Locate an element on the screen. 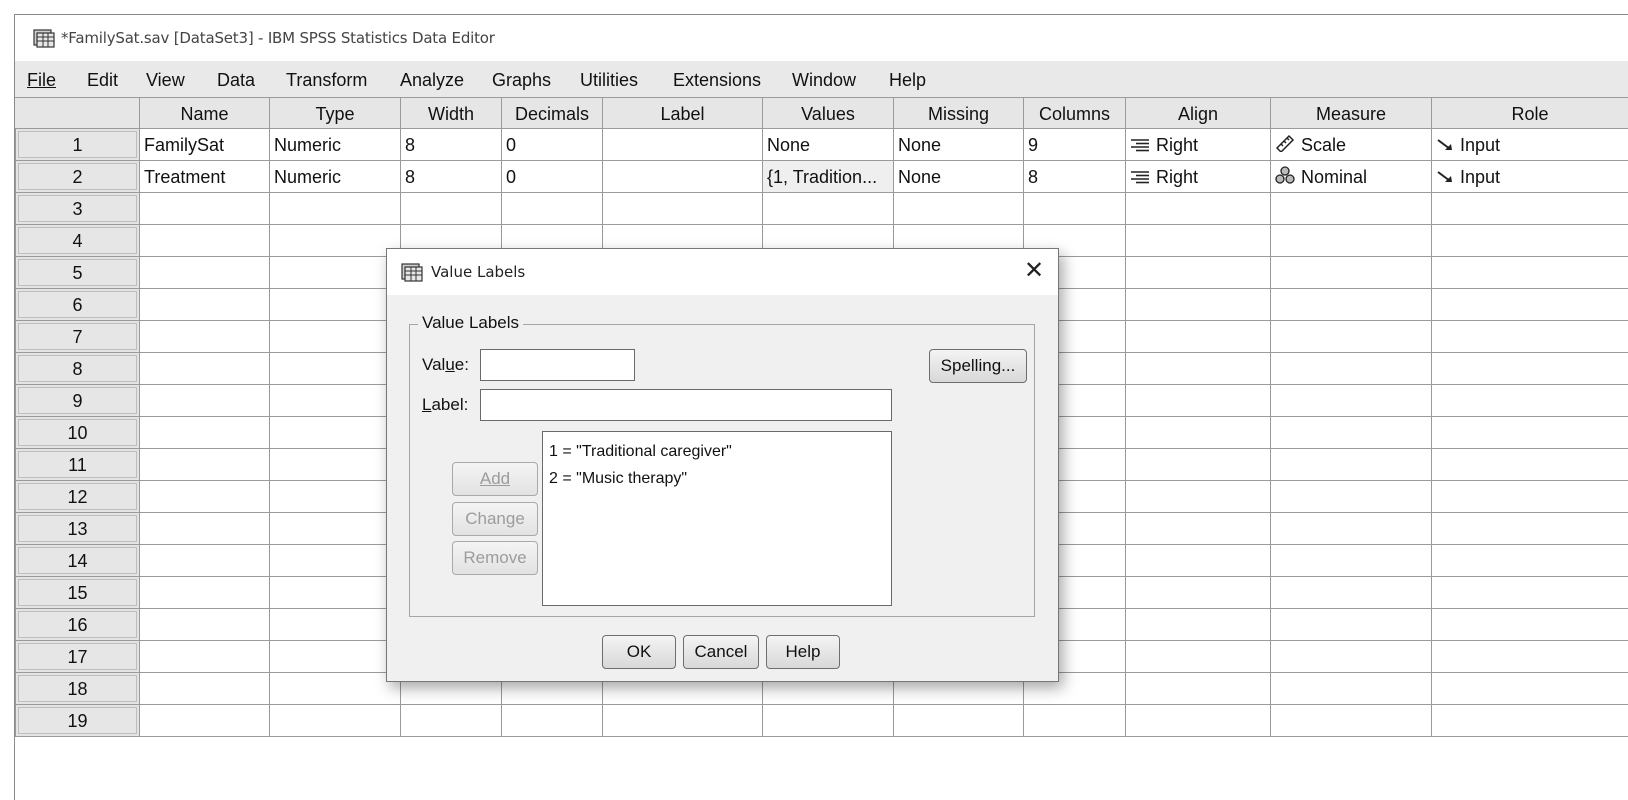 The height and width of the screenshot is (800, 1628). cell-decimals: 0 is located at coordinates (552, 145).